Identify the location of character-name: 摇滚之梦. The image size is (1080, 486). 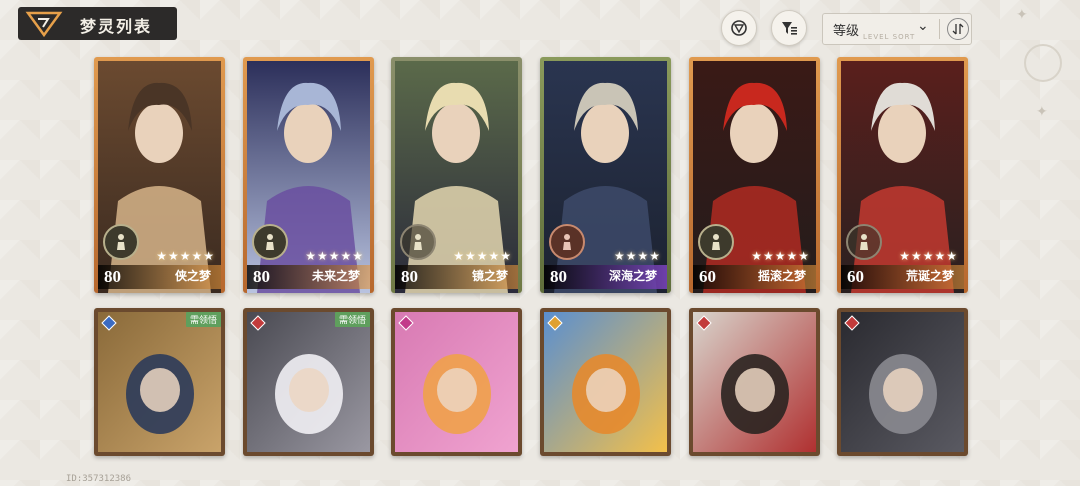
(781, 276).